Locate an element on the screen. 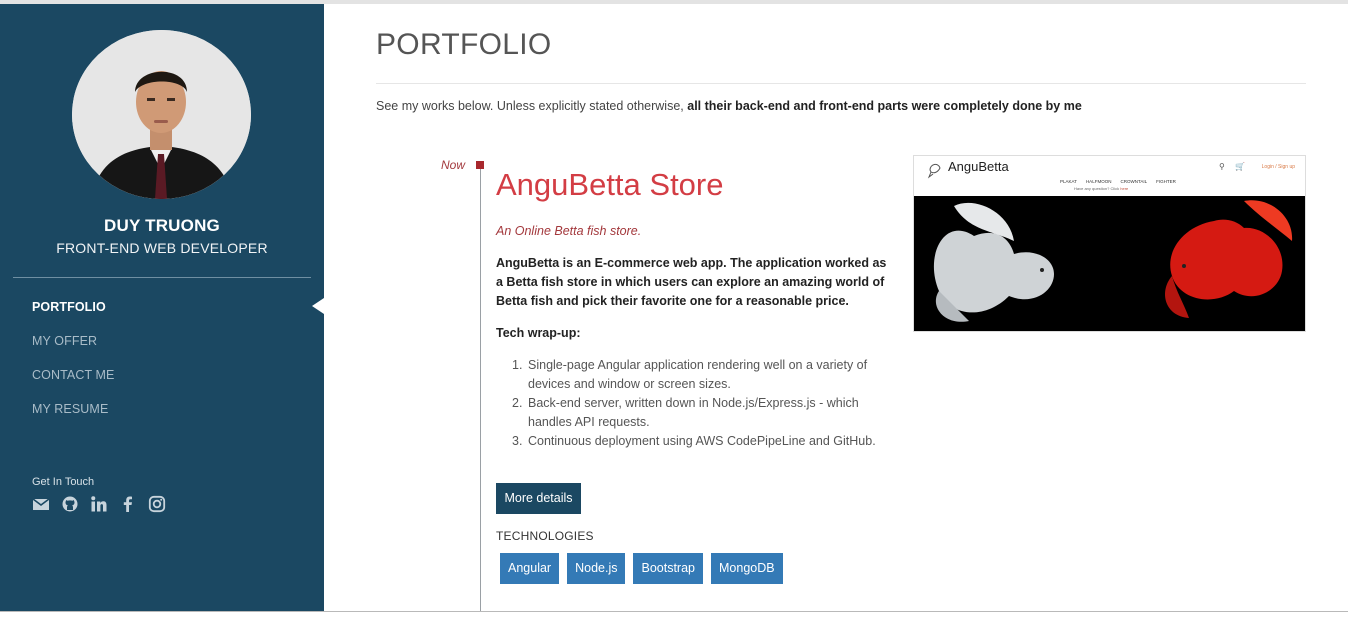 Image resolution: width=1348 pixels, height=640 pixels. tech-tag-mongodb: MongoDB is located at coordinates (747, 568).